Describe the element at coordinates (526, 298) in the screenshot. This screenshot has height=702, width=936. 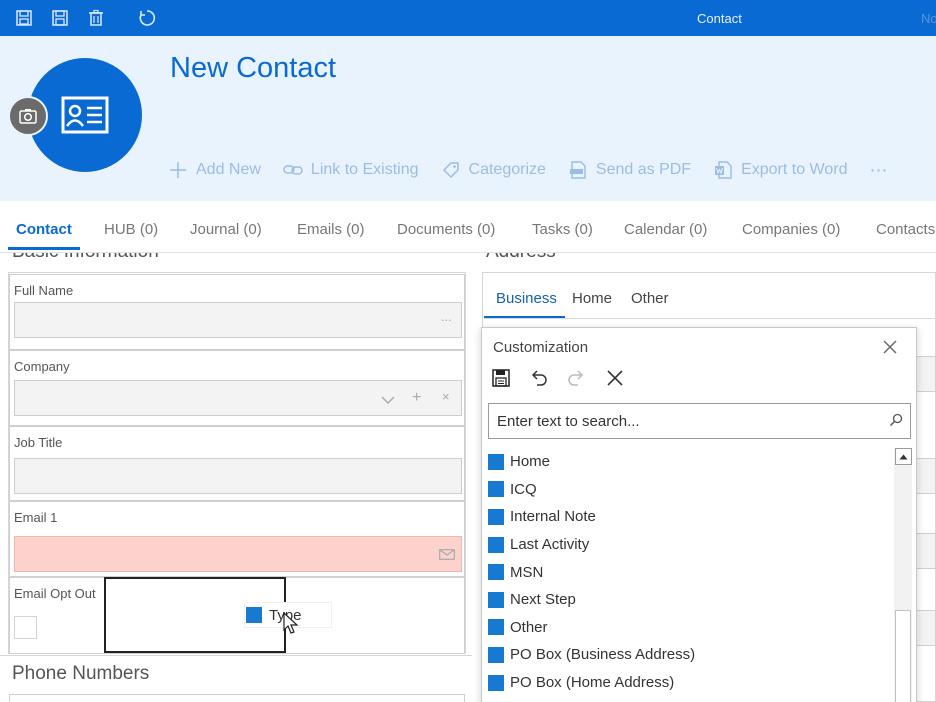
I see `address-tab-business: Business` at that location.